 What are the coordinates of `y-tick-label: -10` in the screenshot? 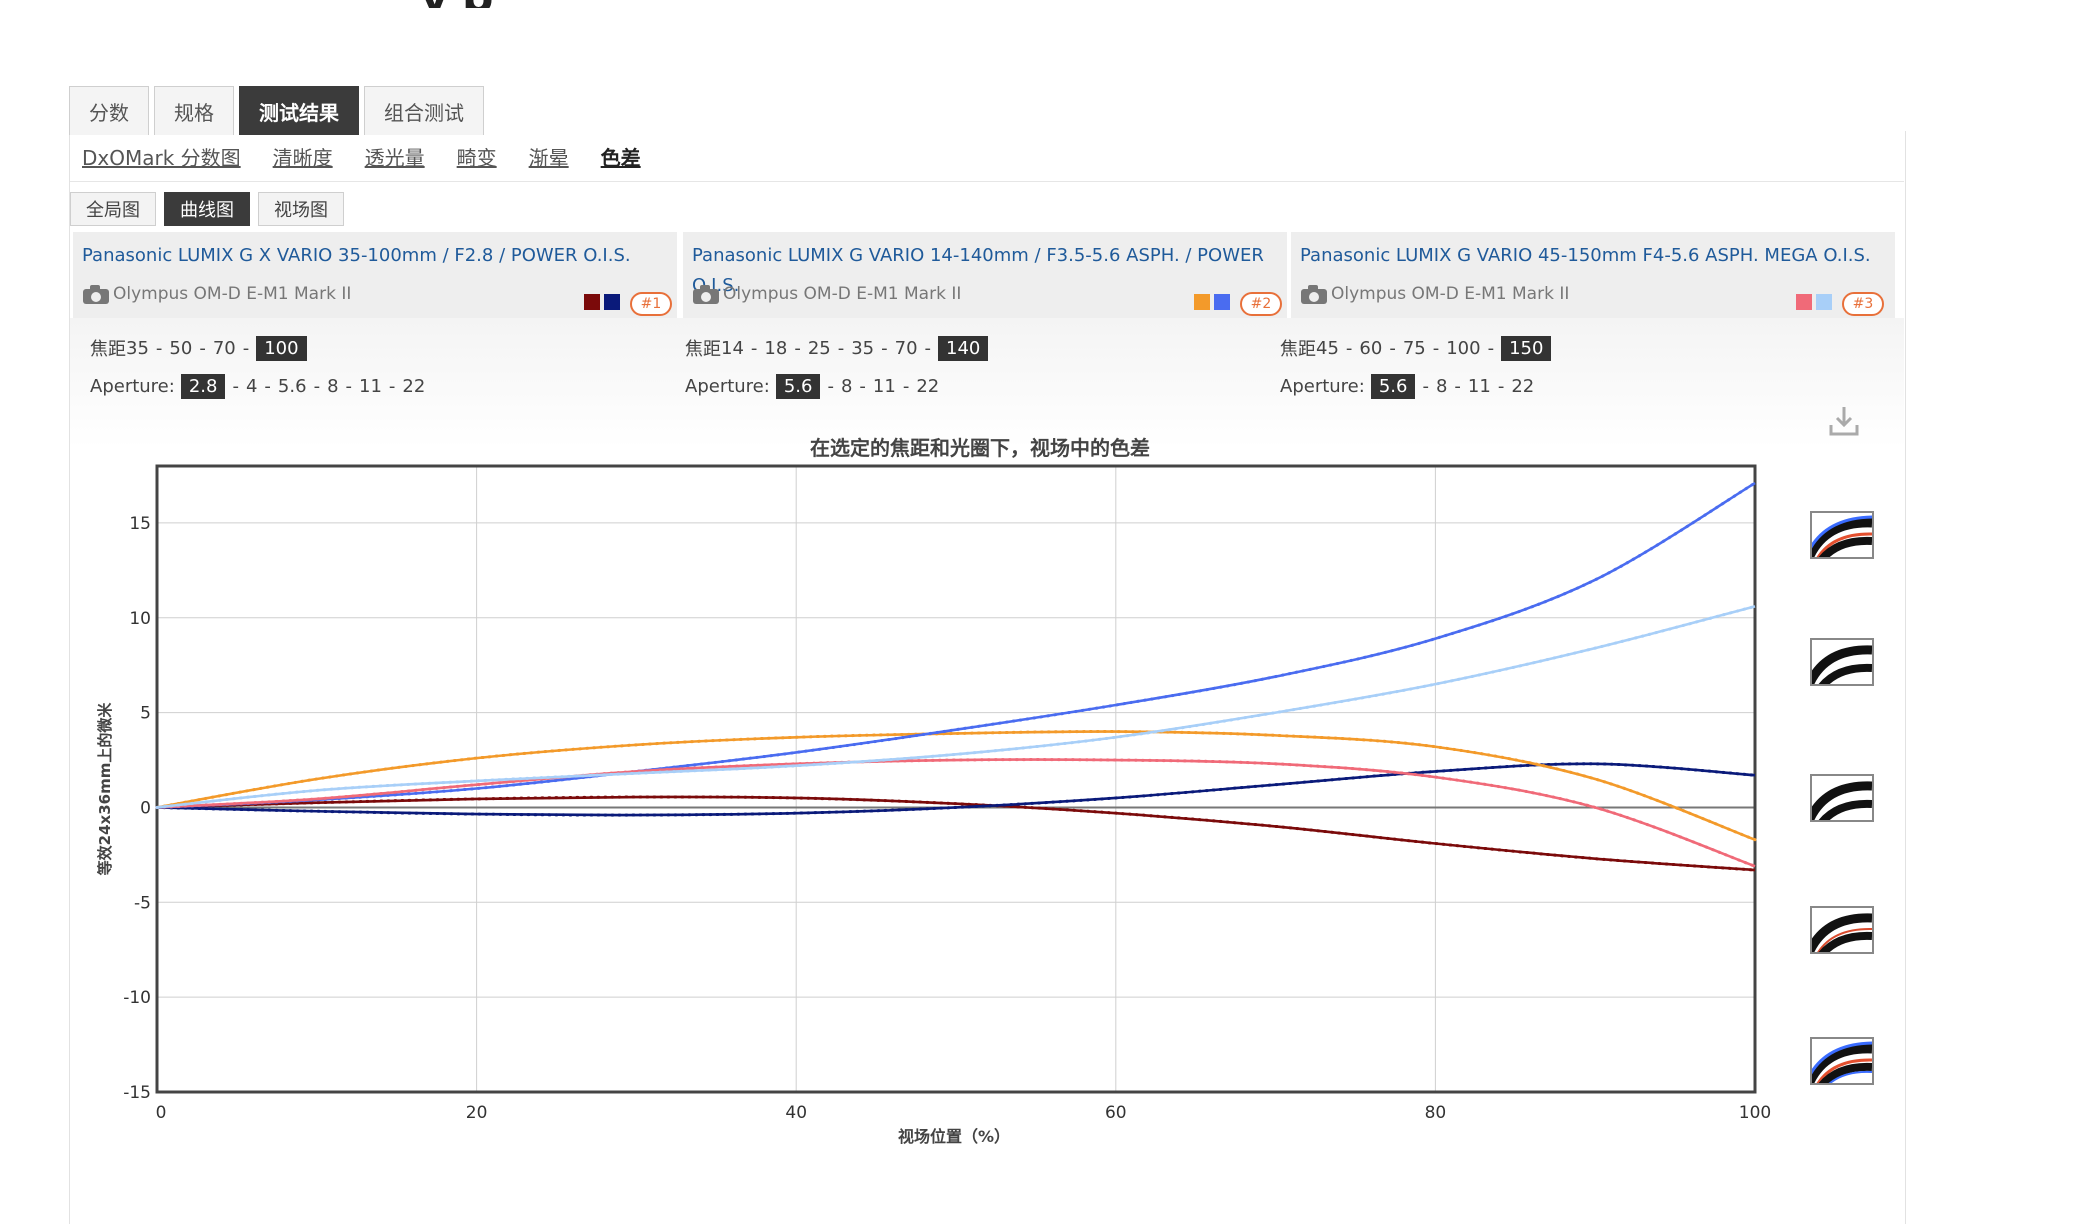 It's located at (137, 998).